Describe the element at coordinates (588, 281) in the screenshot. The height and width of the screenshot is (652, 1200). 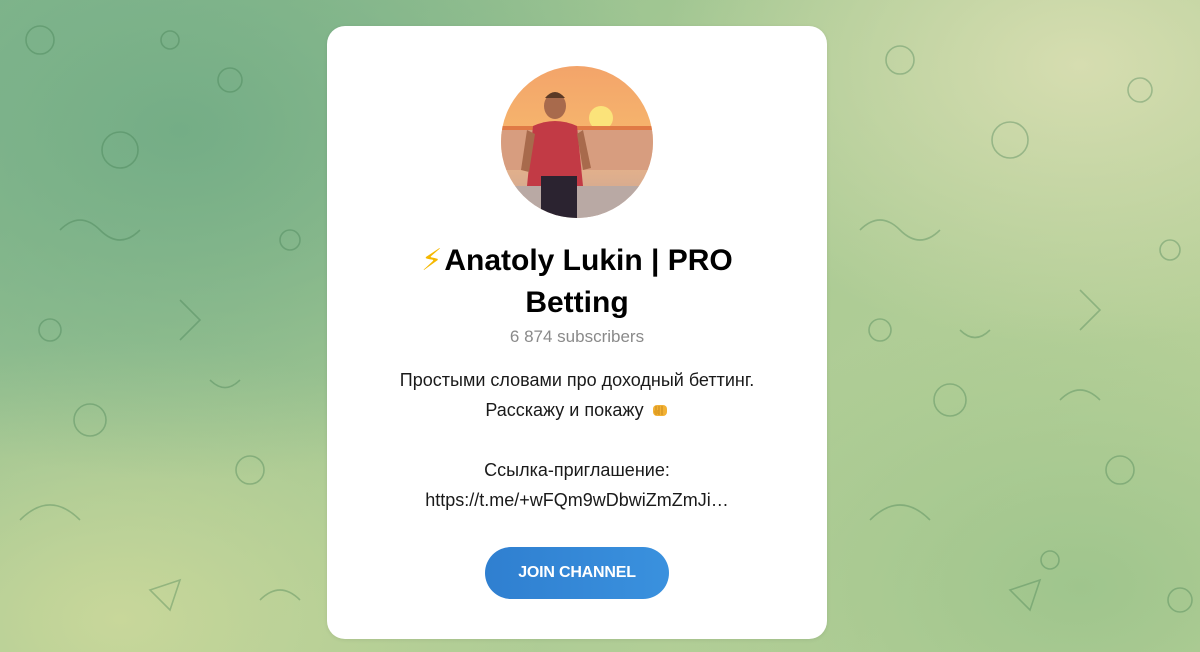
I see `channel-title-text: Anatoly Lukin | PRO Betting` at that location.